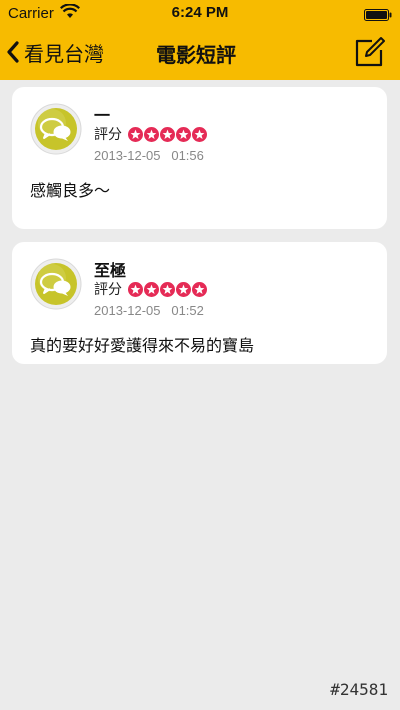  What do you see at coordinates (149, 310) in the screenshot?
I see `review-timestamp: 2013-12-05 01:52` at bounding box center [149, 310].